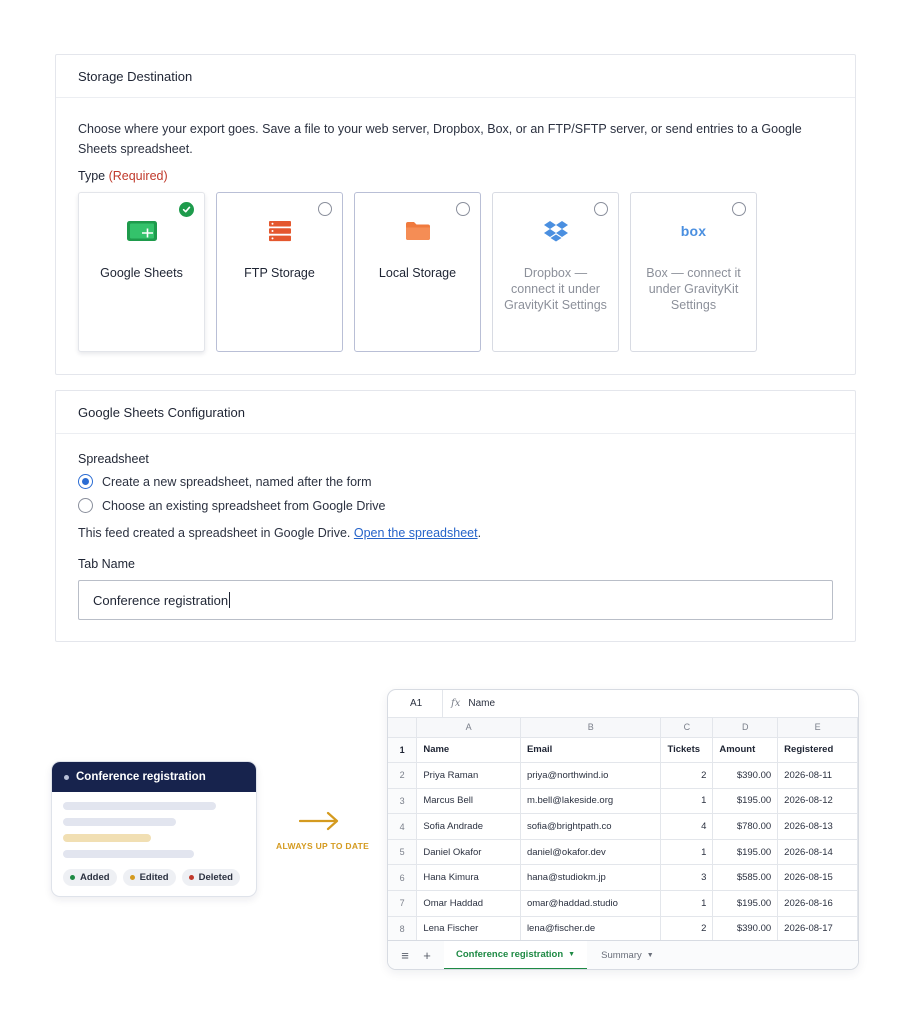 This screenshot has height=1024, width=910. What do you see at coordinates (817, 852) in the screenshot?
I see `table-cell: 2026-08-14` at bounding box center [817, 852].